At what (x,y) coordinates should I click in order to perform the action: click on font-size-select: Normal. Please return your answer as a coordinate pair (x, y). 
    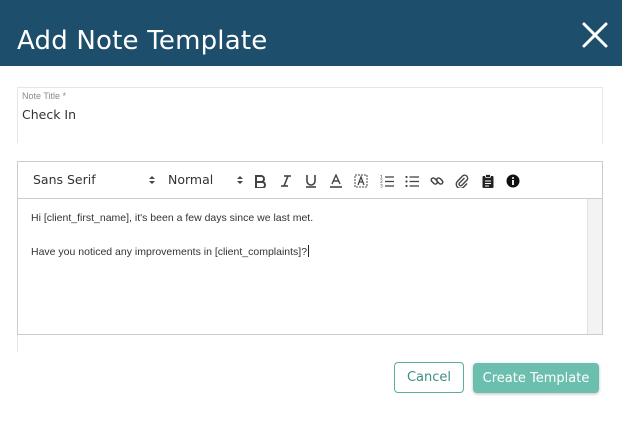
    Looking at the image, I should click on (190, 179).